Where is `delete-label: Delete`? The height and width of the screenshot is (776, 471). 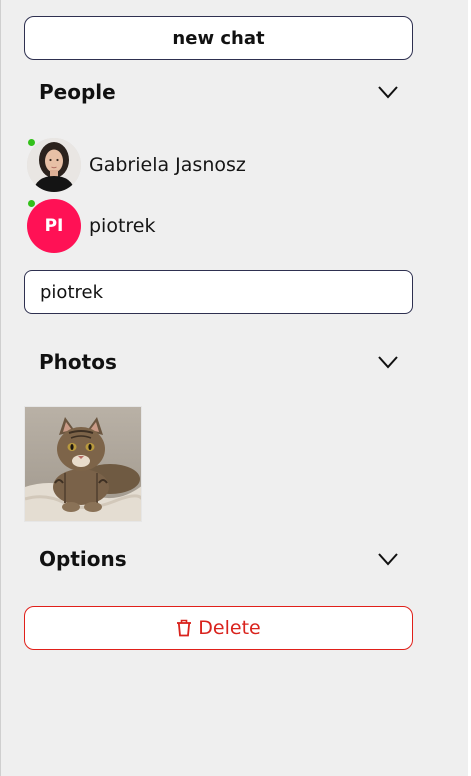
delete-label: Delete is located at coordinates (229, 628).